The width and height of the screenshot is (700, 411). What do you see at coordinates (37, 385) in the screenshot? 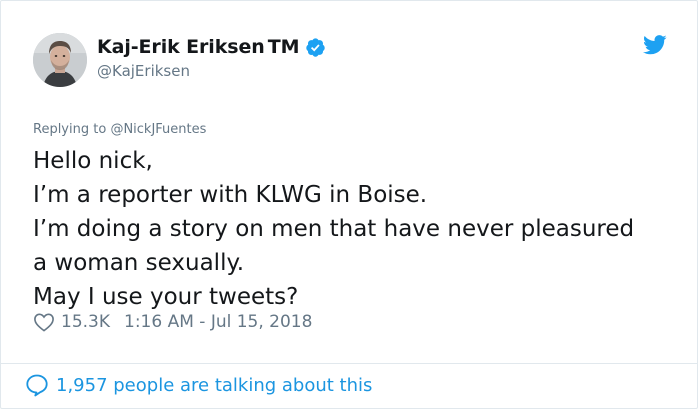
I see `speech-bubble-icon` at bounding box center [37, 385].